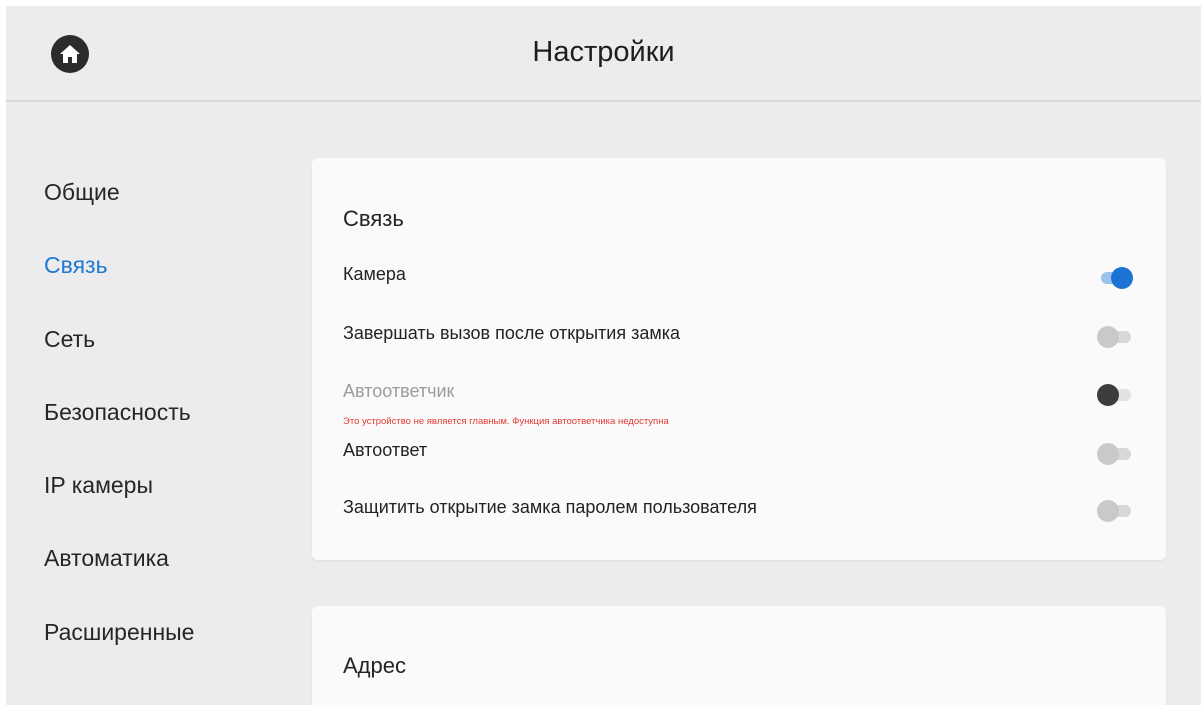 This screenshot has height=705, width=1201. I want to click on answering-machine-row: Автоответчик, so click(738, 393).